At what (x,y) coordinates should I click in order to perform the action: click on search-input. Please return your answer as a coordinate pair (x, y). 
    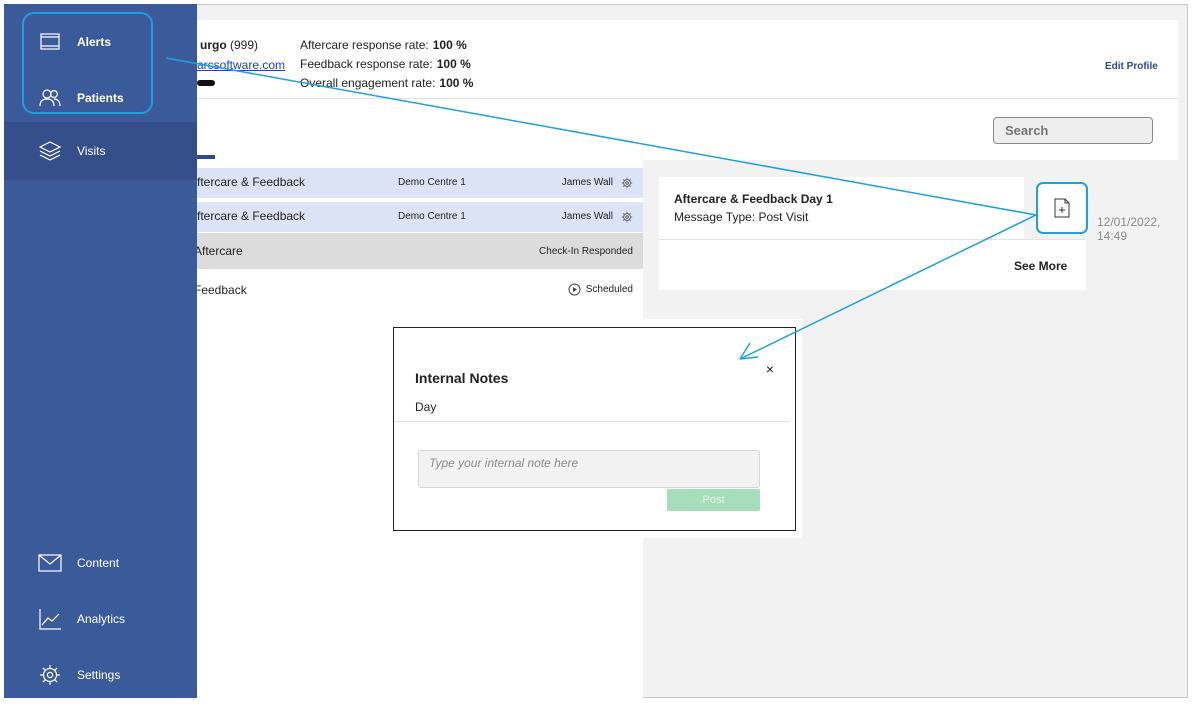
    Looking at the image, I should click on (1073, 130).